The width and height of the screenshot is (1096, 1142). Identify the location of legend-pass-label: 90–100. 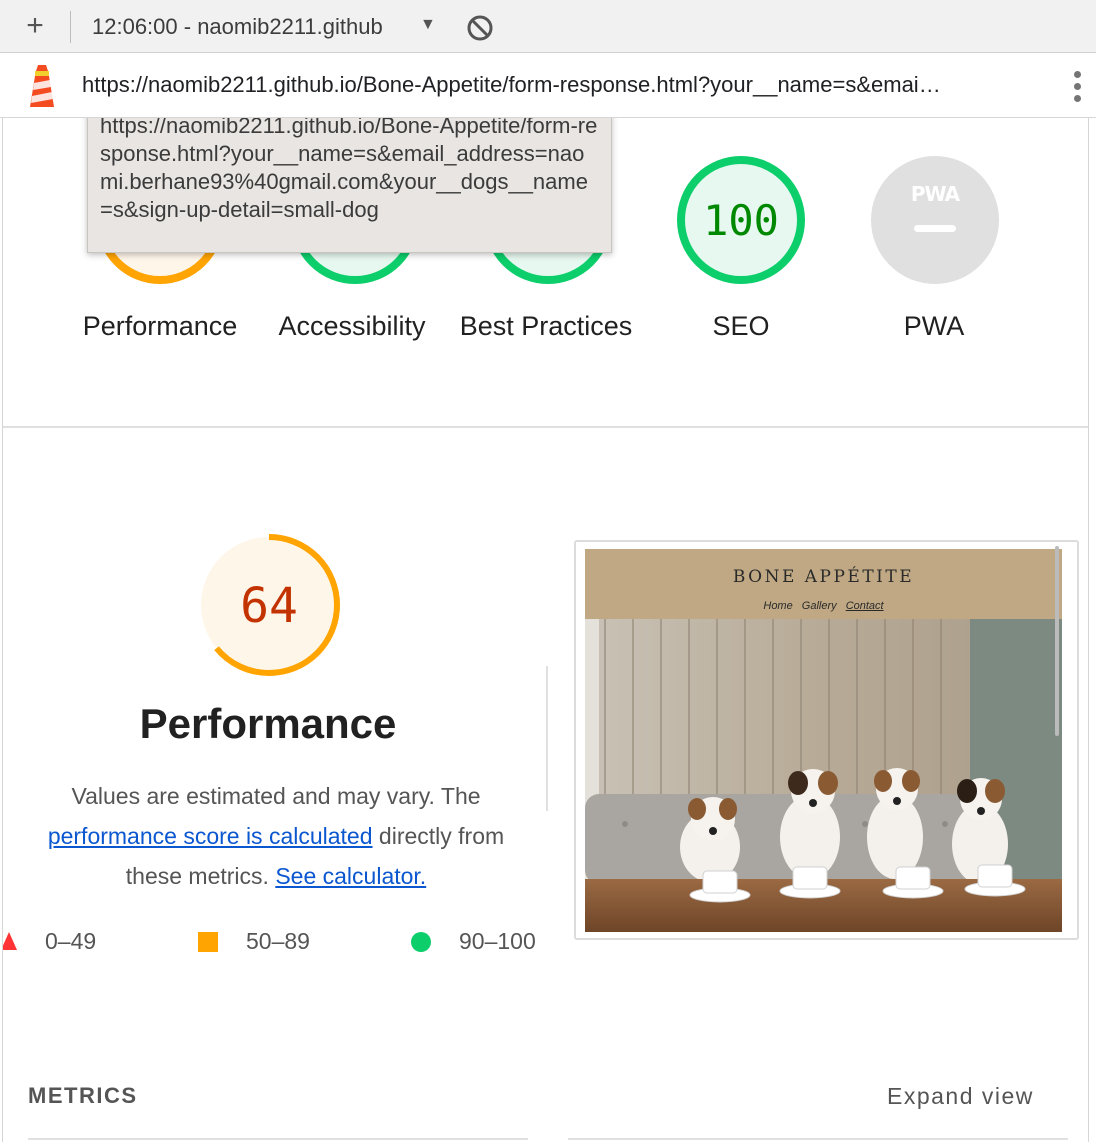
(497, 941).